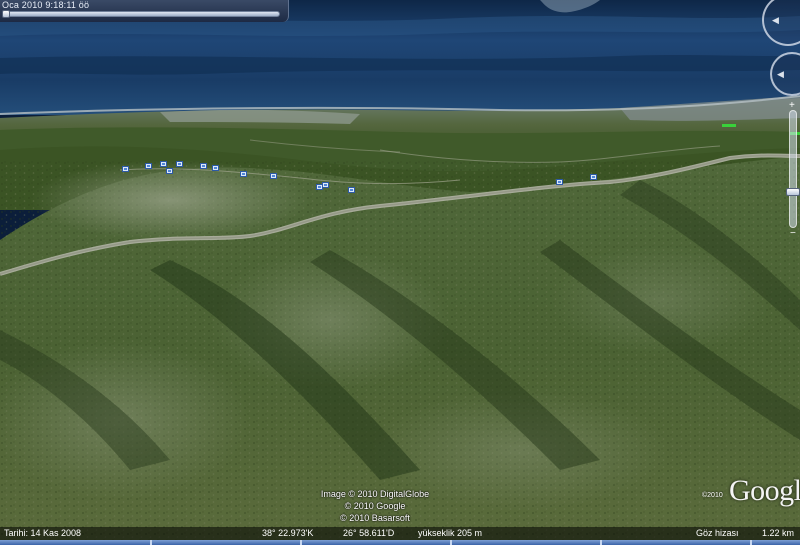  I want to click on elevation-readout: yükseklik 205 m, so click(450, 533).